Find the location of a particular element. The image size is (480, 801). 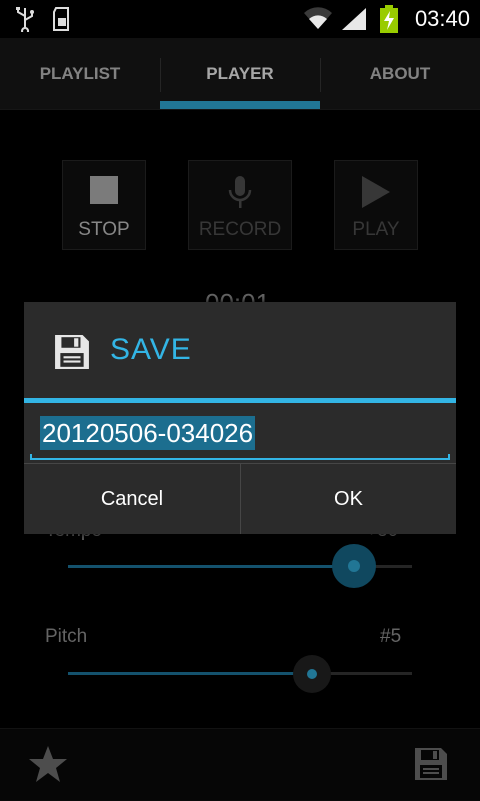

input-underline is located at coordinates (240, 459).